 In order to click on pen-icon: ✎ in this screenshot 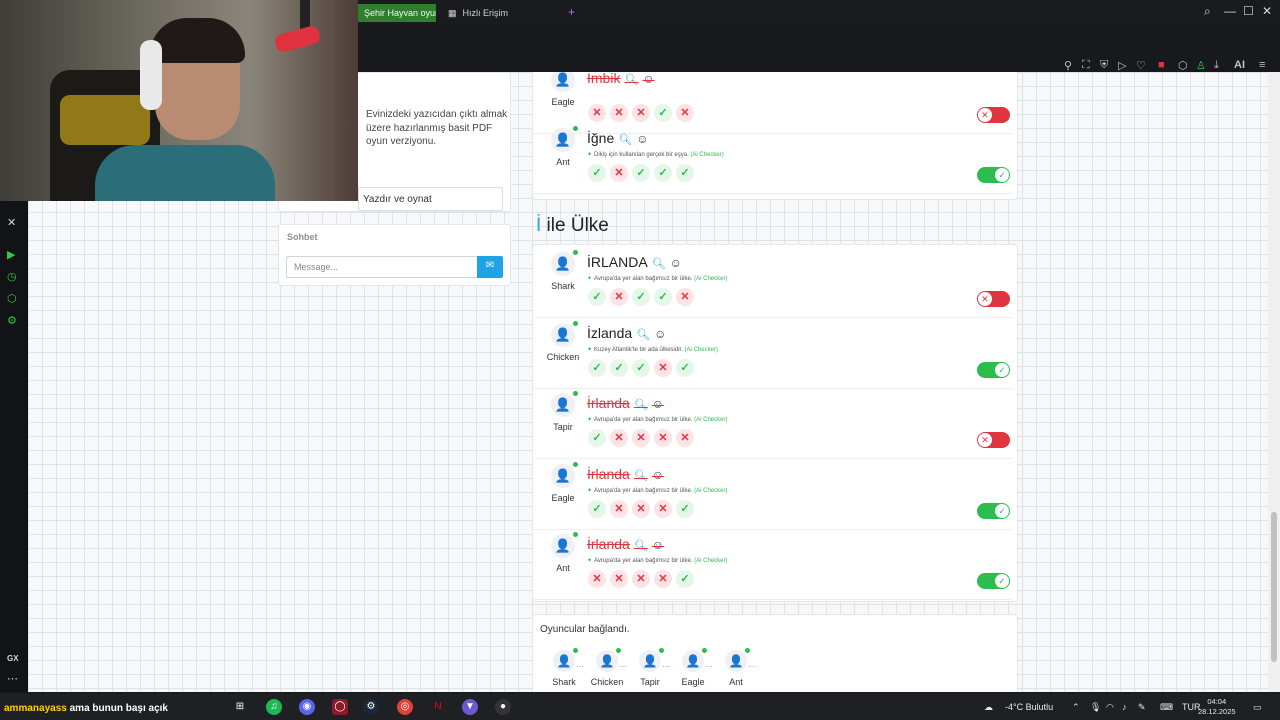, I will do `click(1142, 707)`.